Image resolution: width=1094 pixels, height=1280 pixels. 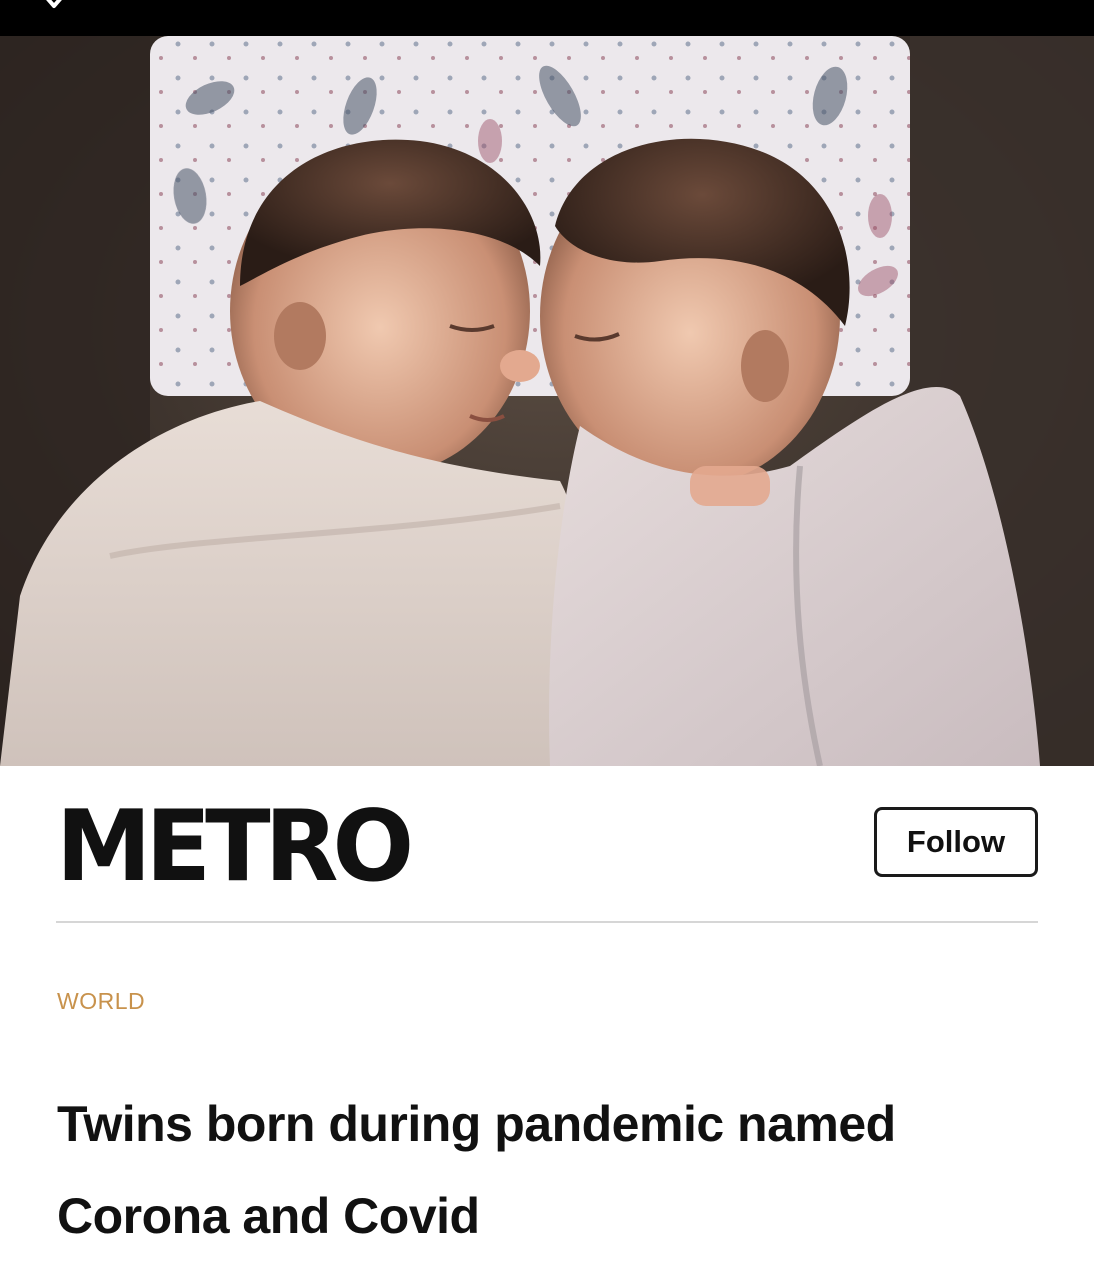 What do you see at coordinates (54, 5) in the screenshot?
I see `chevron-down-icon` at bounding box center [54, 5].